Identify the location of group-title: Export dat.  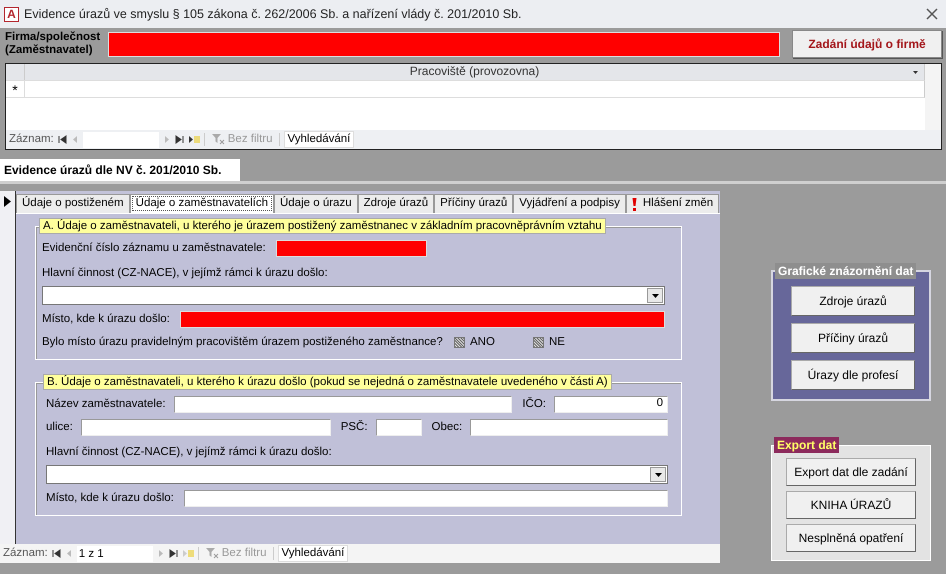
(807, 445).